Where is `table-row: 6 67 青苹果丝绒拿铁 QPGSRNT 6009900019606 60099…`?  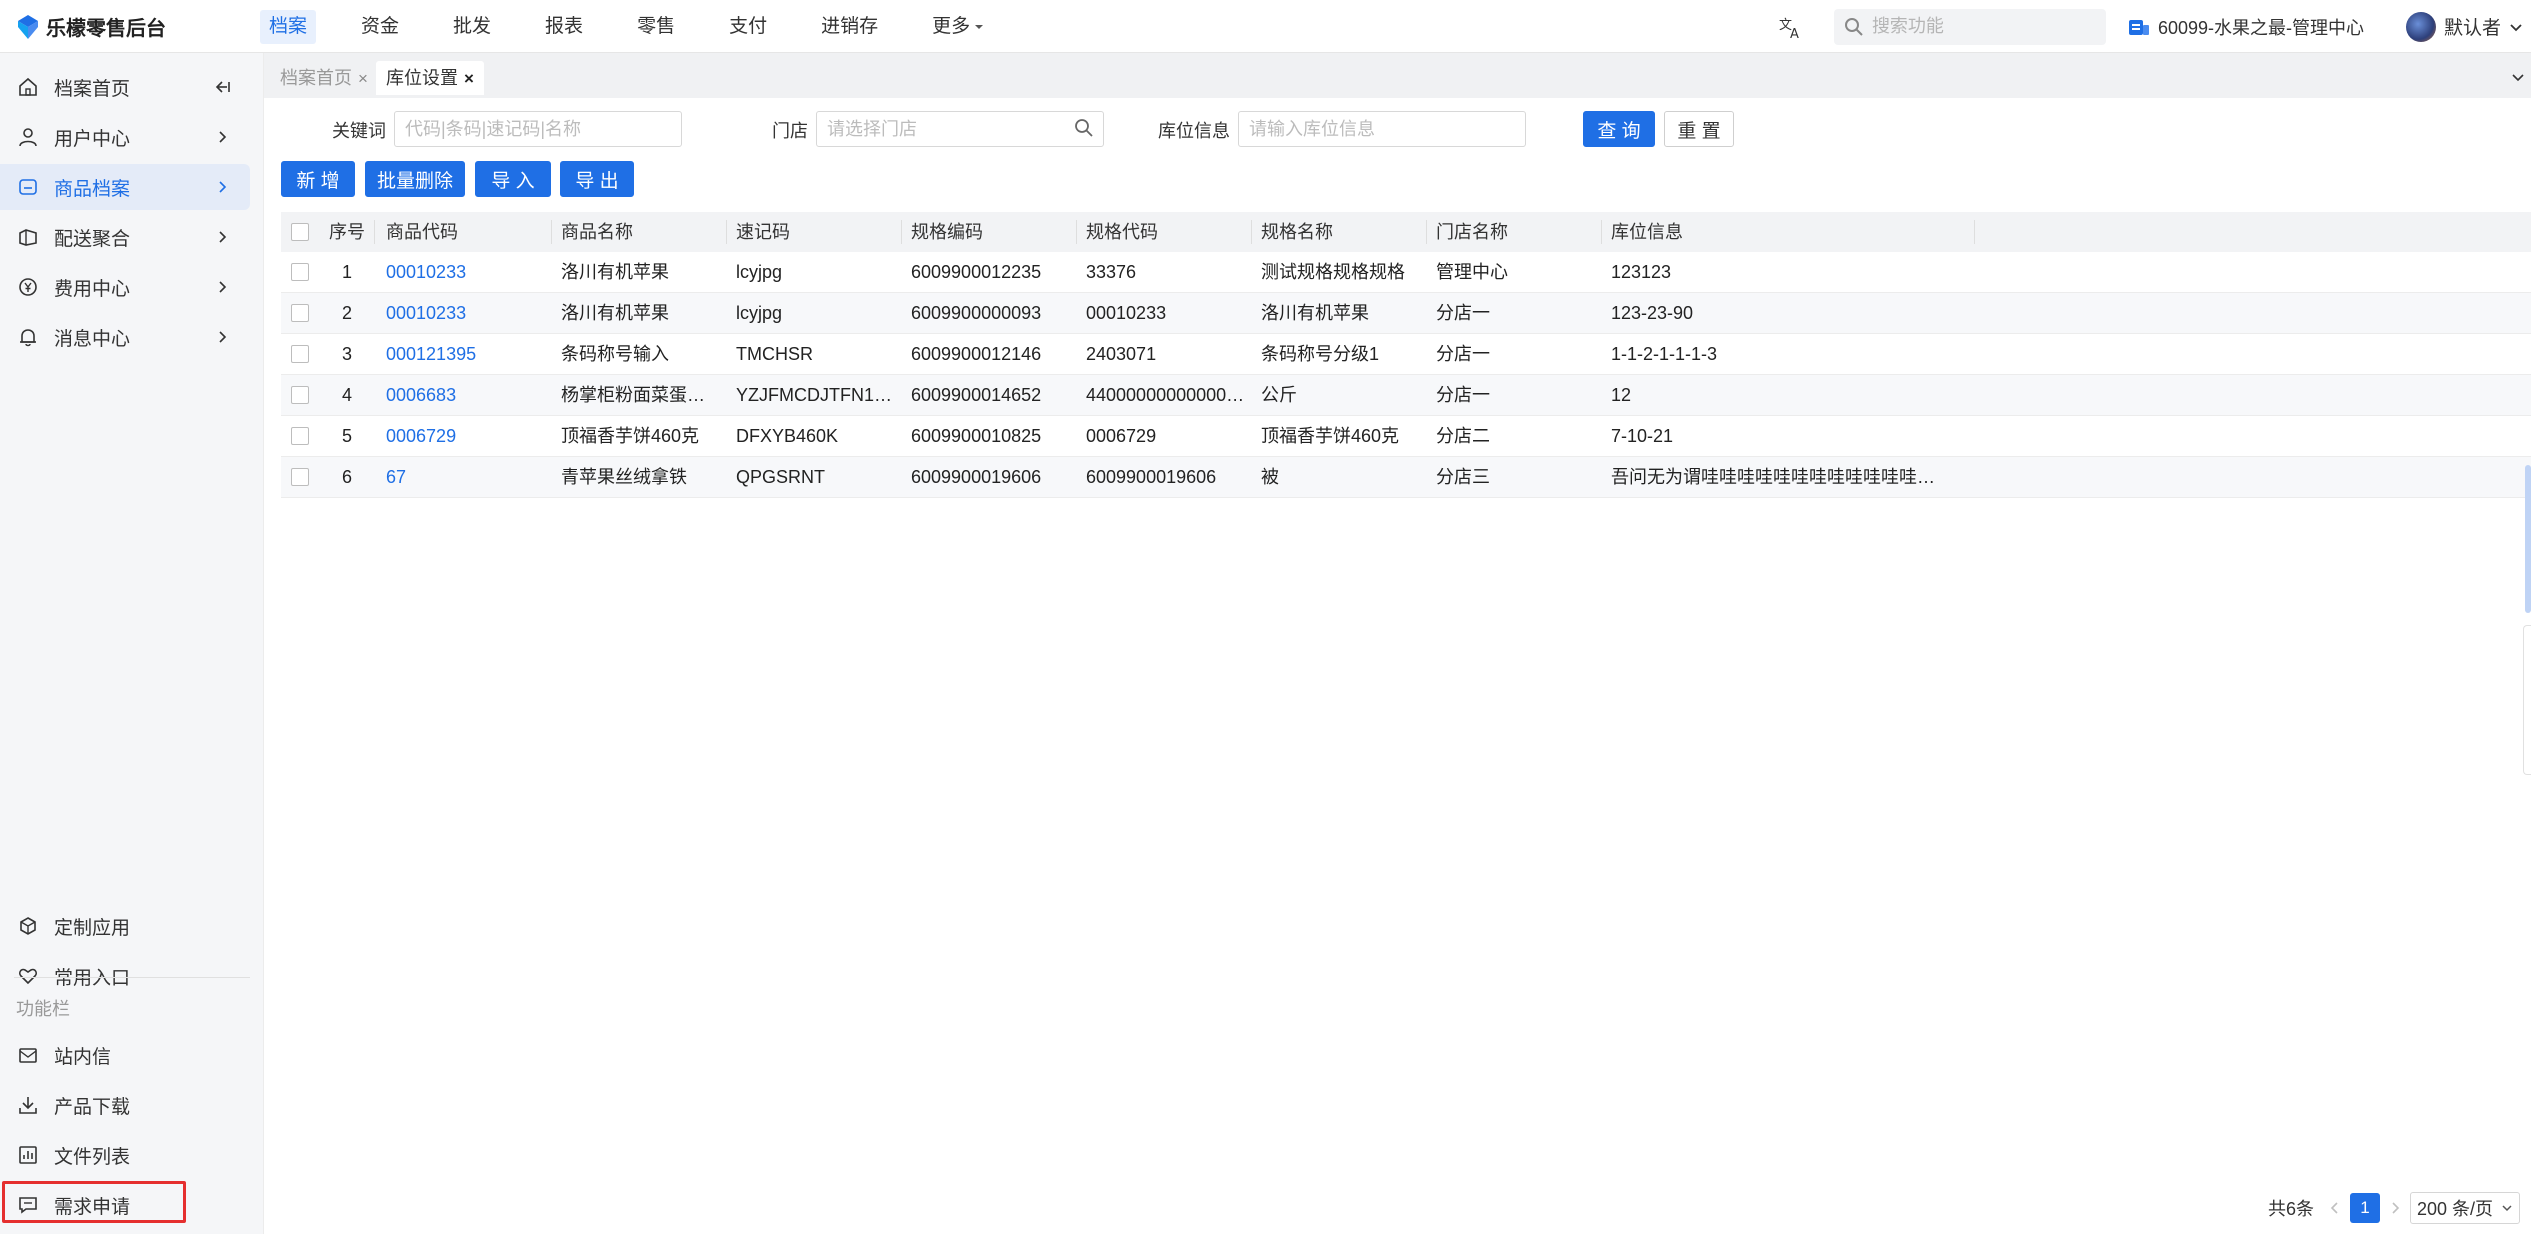 table-row: 6 67 青苹果丝绒拿铁 QPGSRNT 6009900019606 60099… is located at coordinates (1406, 477).